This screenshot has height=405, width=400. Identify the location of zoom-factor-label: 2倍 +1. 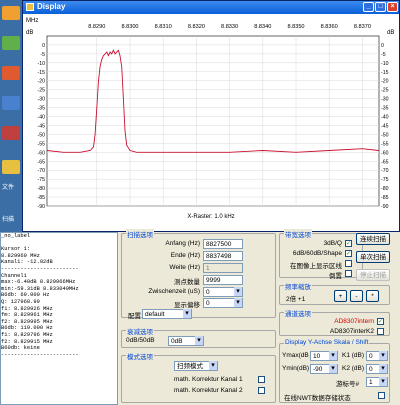
(296, 299).